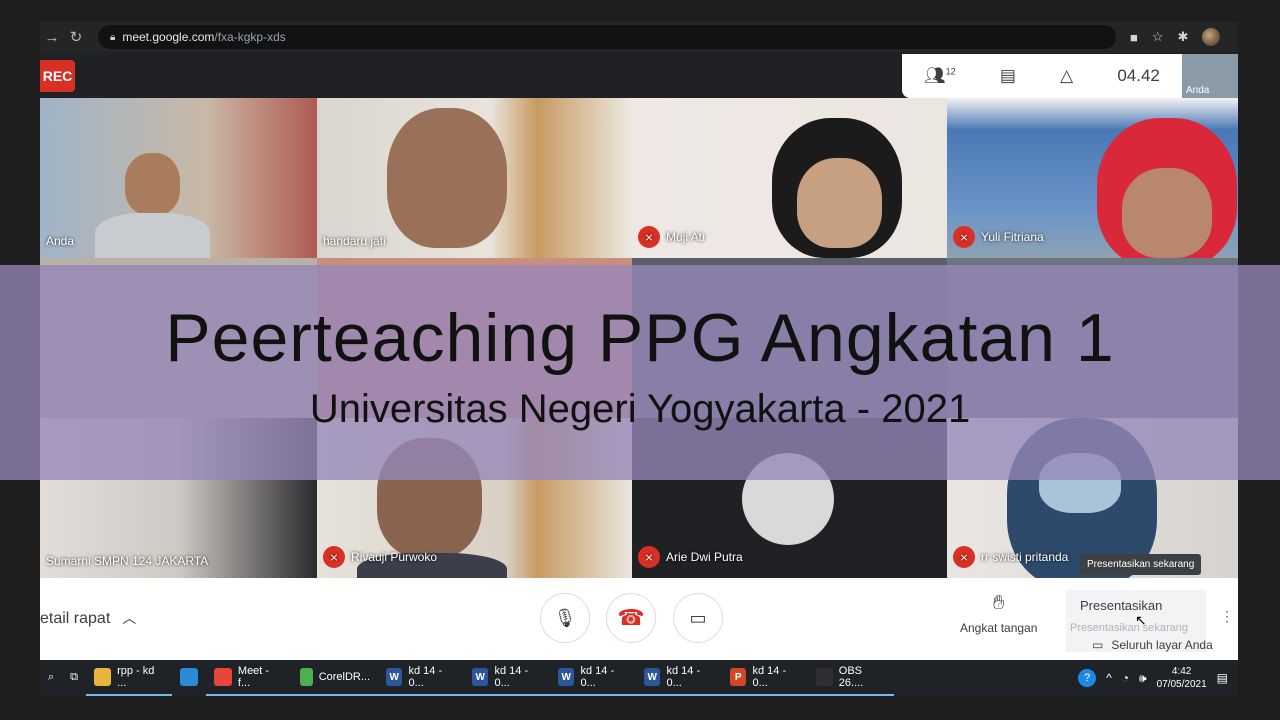  Describe the element at coordinates (75, 618) in the screenshot. I see `meeting-details-label: etail rapat` at that location.